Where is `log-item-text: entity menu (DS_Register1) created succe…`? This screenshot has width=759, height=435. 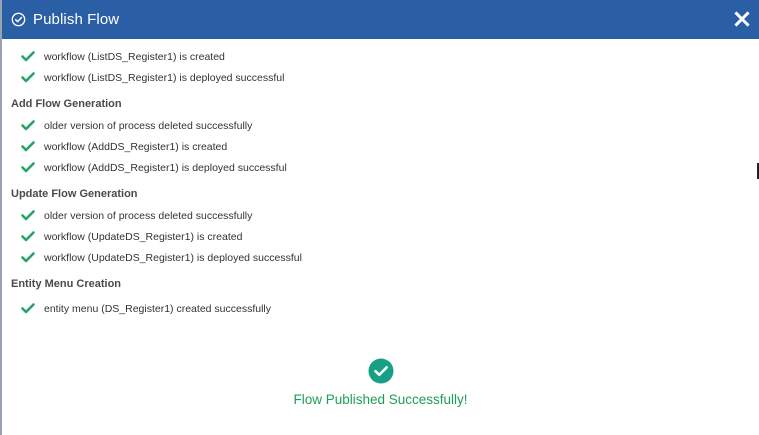
log-item-text: entity menu (DS_Register1) created succe… is located at coordinates (158, 308).